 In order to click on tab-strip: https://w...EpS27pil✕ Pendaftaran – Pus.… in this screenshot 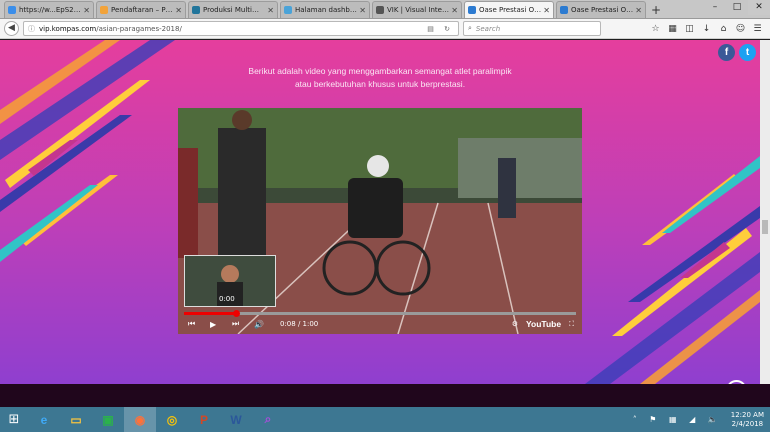, I will do `click(385, 9)`.